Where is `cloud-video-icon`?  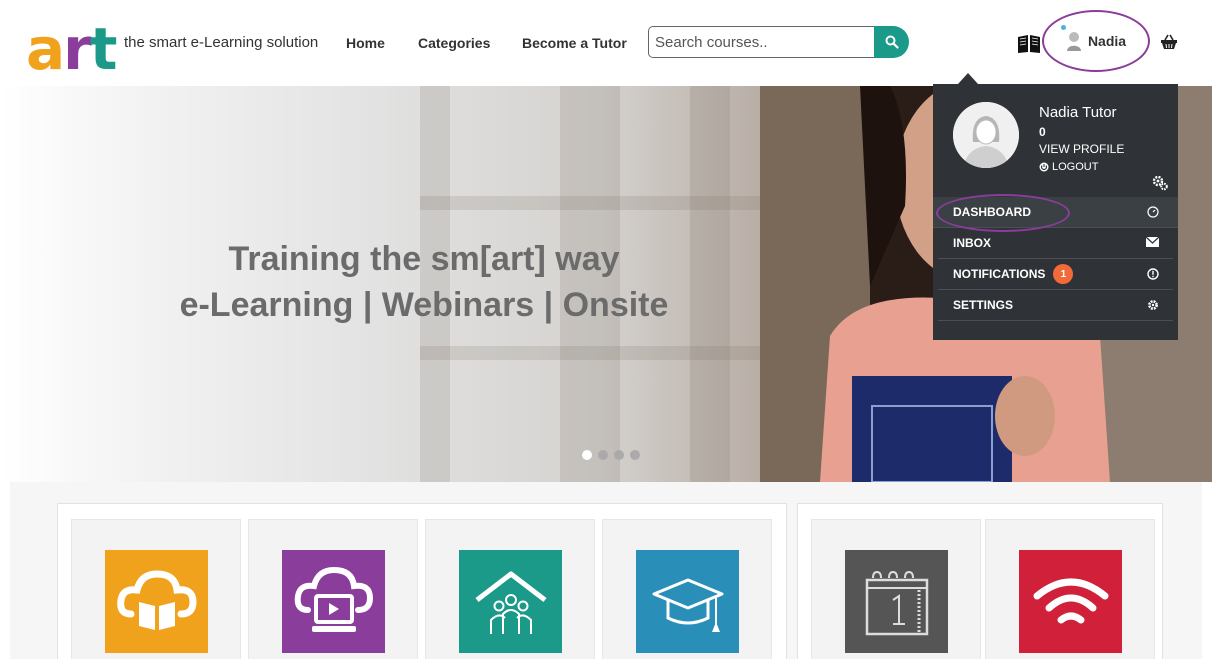
cloud-video-icon is located at coordinates (333, 599).